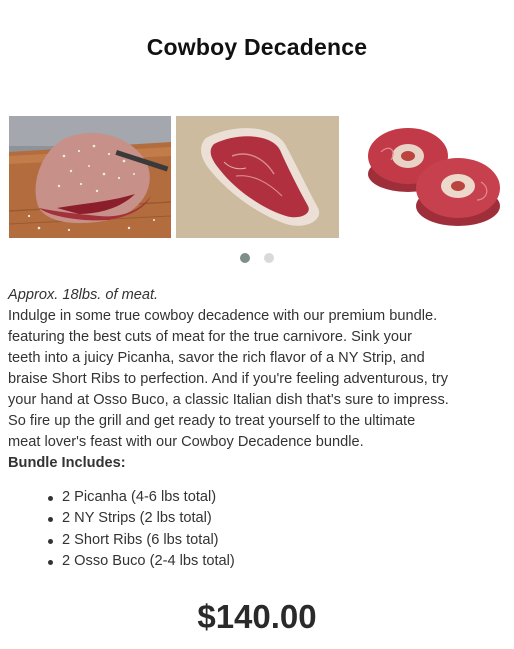 The image size is (514, 649). I want to click on osso-buco-image, so click(432, 177).